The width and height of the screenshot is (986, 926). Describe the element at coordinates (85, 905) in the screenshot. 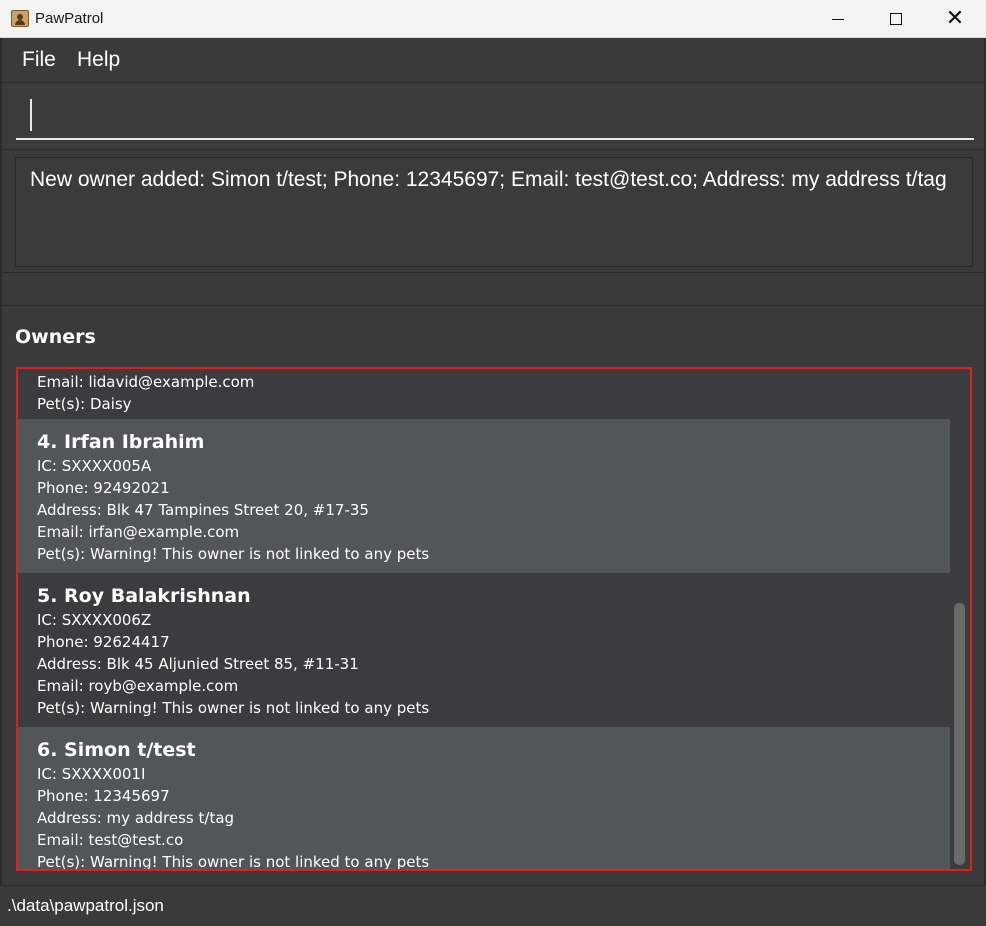

I see `save-file-path: .\data\pawpatrol.json` at that location.